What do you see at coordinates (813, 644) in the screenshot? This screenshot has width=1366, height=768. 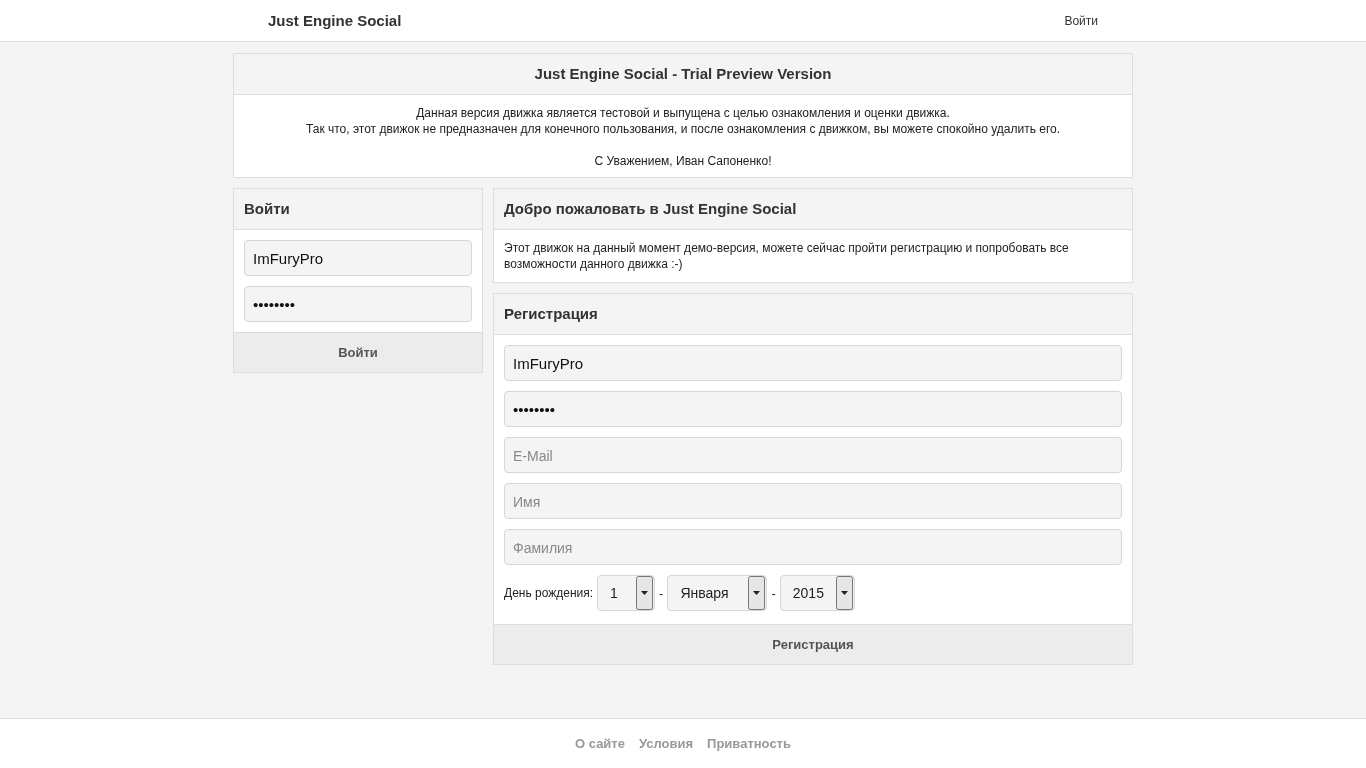 I see `register-button: Регистрация` at bounding box center [813, 644].